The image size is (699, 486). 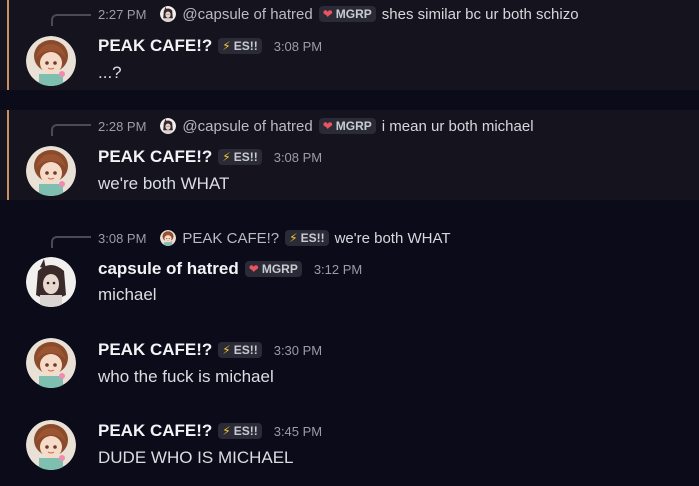 What do you see at coordinates (122, 238) in the screenshot?
I see `reply-timestamp: 3:08 PM` at bounding box center [122, 238].